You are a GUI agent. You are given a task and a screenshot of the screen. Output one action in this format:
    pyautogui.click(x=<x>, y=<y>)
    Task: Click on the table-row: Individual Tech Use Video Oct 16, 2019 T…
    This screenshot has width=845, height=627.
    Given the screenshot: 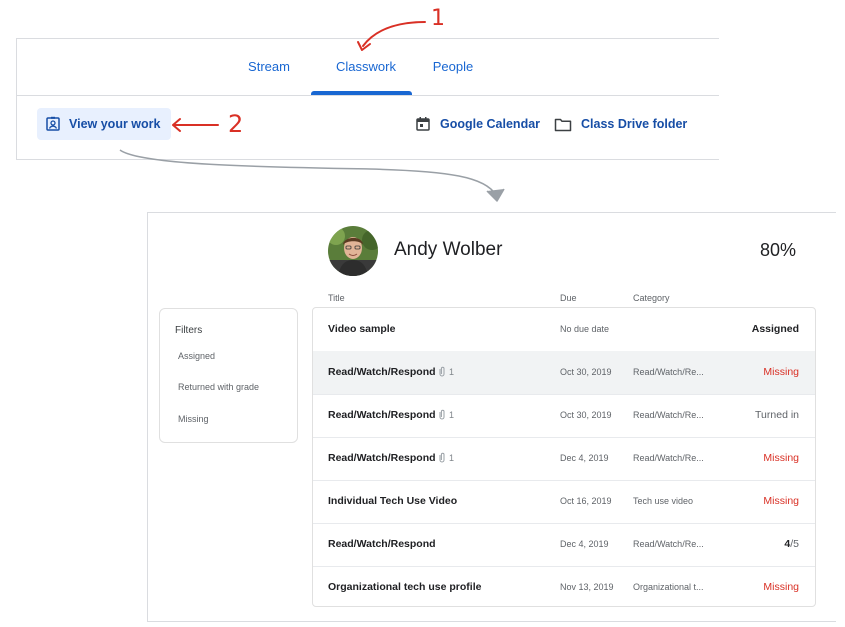 What is the action you would take?
    pyautogui.click(x=564, y=502)
    